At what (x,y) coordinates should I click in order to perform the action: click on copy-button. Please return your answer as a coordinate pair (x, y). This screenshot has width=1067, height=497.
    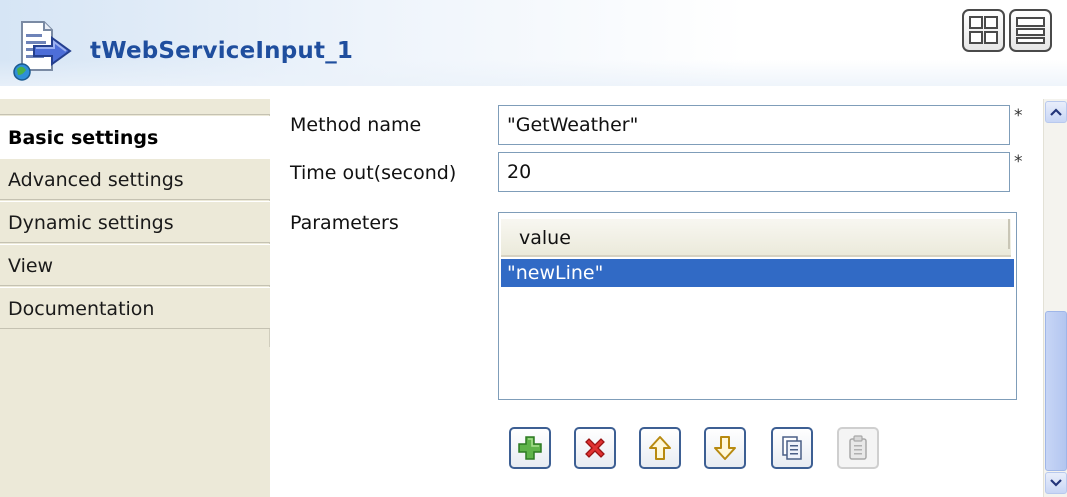
    Looking at the image, I should click on (792, 448).